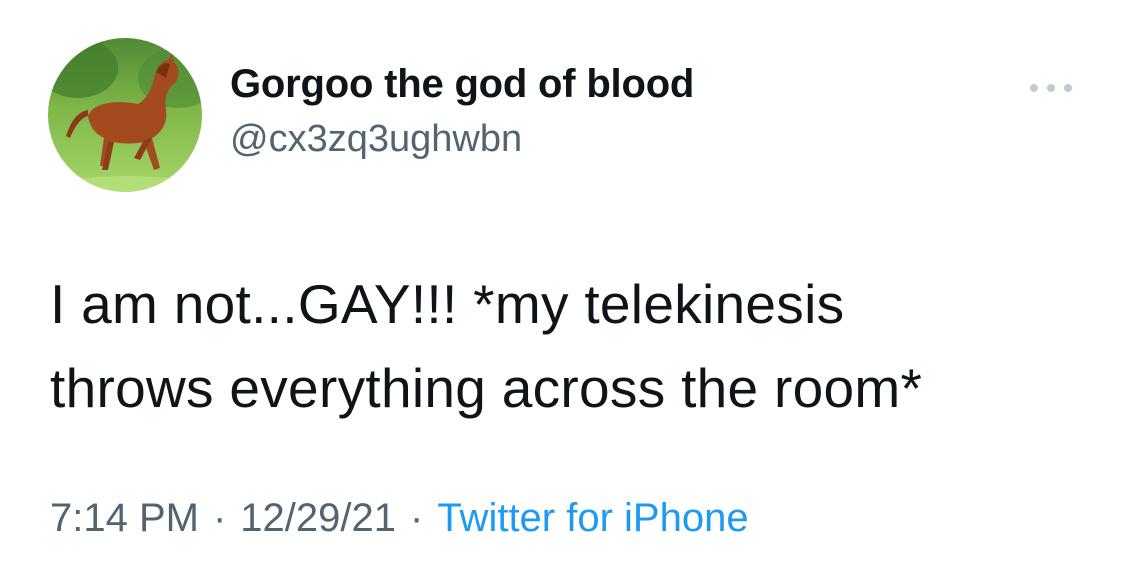  What do you see at coordinates (399, 518) in the screenshot?
I see `tweet-metadata: 7:14 PM · 12/29/21 · Twitter for iPhone` at bounding box center [399, 518].